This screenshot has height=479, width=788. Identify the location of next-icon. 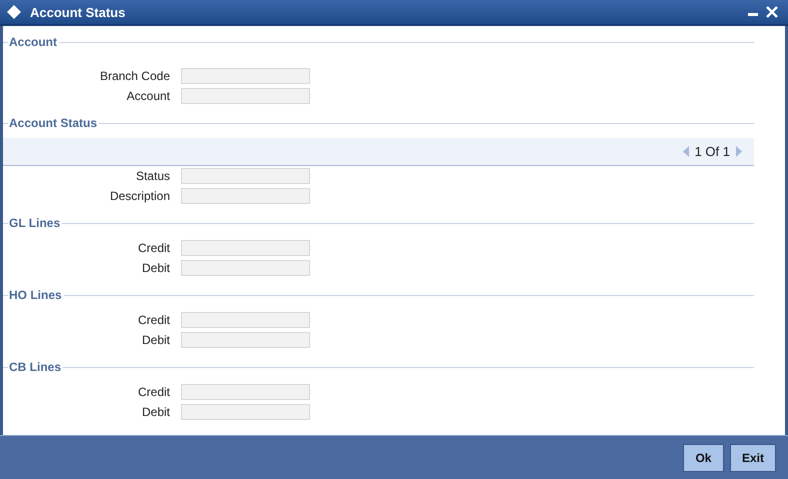
(739, 151).